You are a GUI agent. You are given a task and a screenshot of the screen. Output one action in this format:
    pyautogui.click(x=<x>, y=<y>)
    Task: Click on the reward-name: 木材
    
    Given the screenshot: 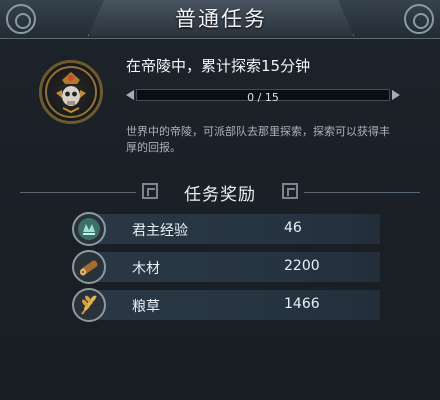 What is the action you would take?
    pyautogui.click(x=146, y=269)
    